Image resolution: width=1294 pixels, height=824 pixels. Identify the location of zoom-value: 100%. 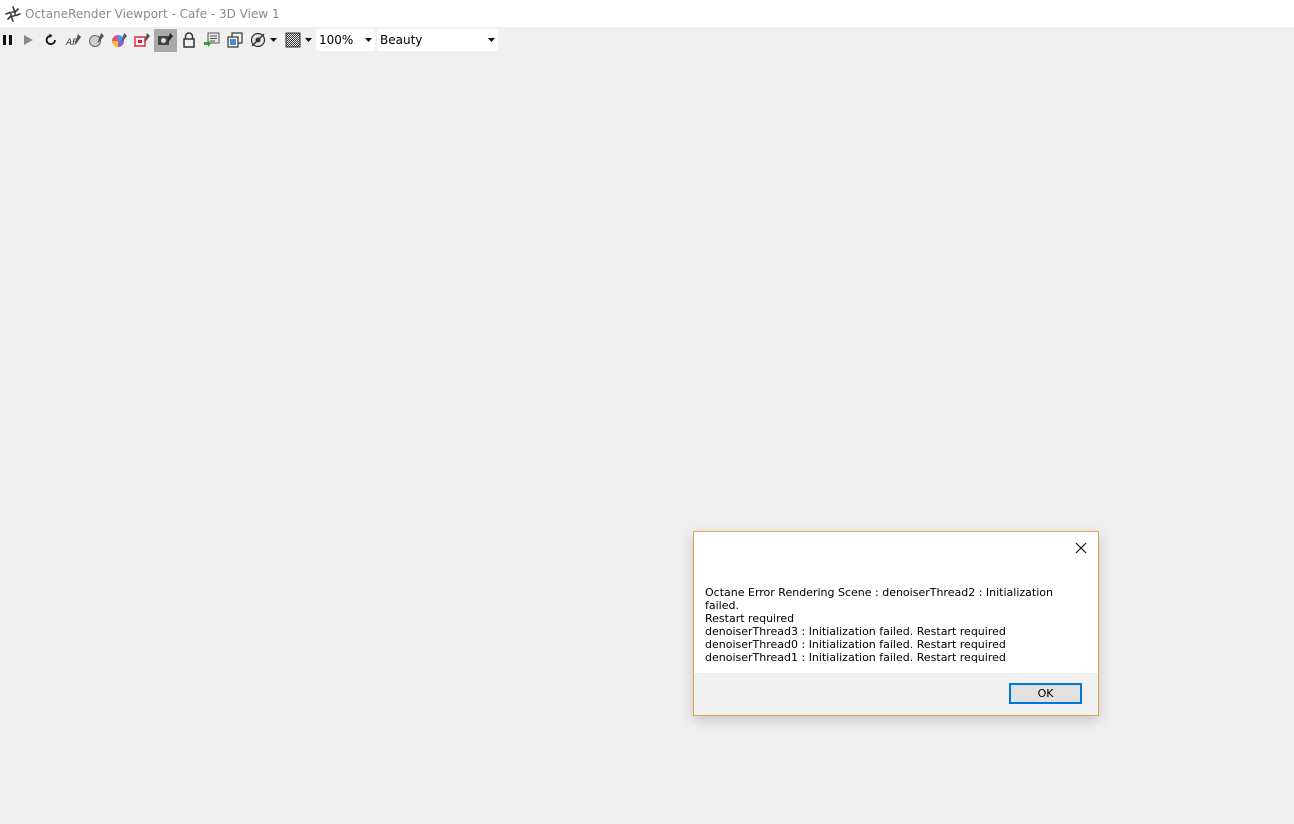
(336, 40).